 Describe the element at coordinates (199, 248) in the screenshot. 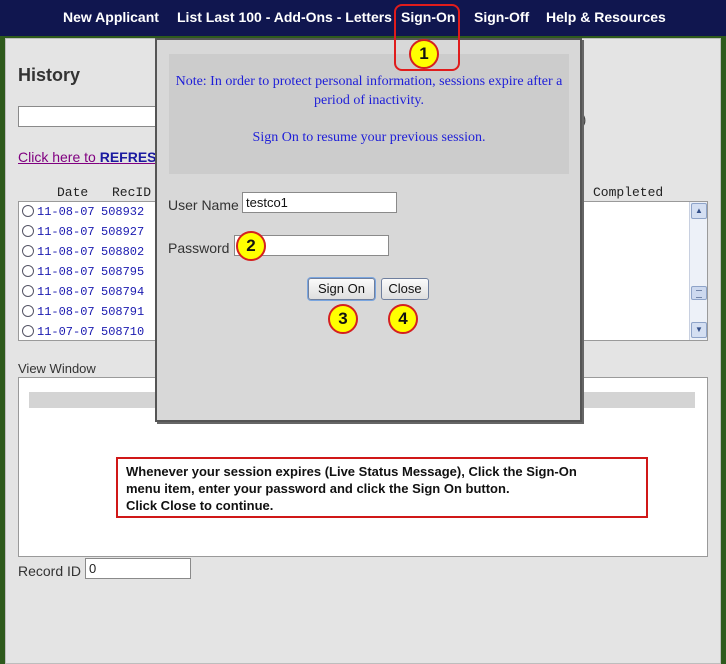

I see `password-label: Password` at that location.